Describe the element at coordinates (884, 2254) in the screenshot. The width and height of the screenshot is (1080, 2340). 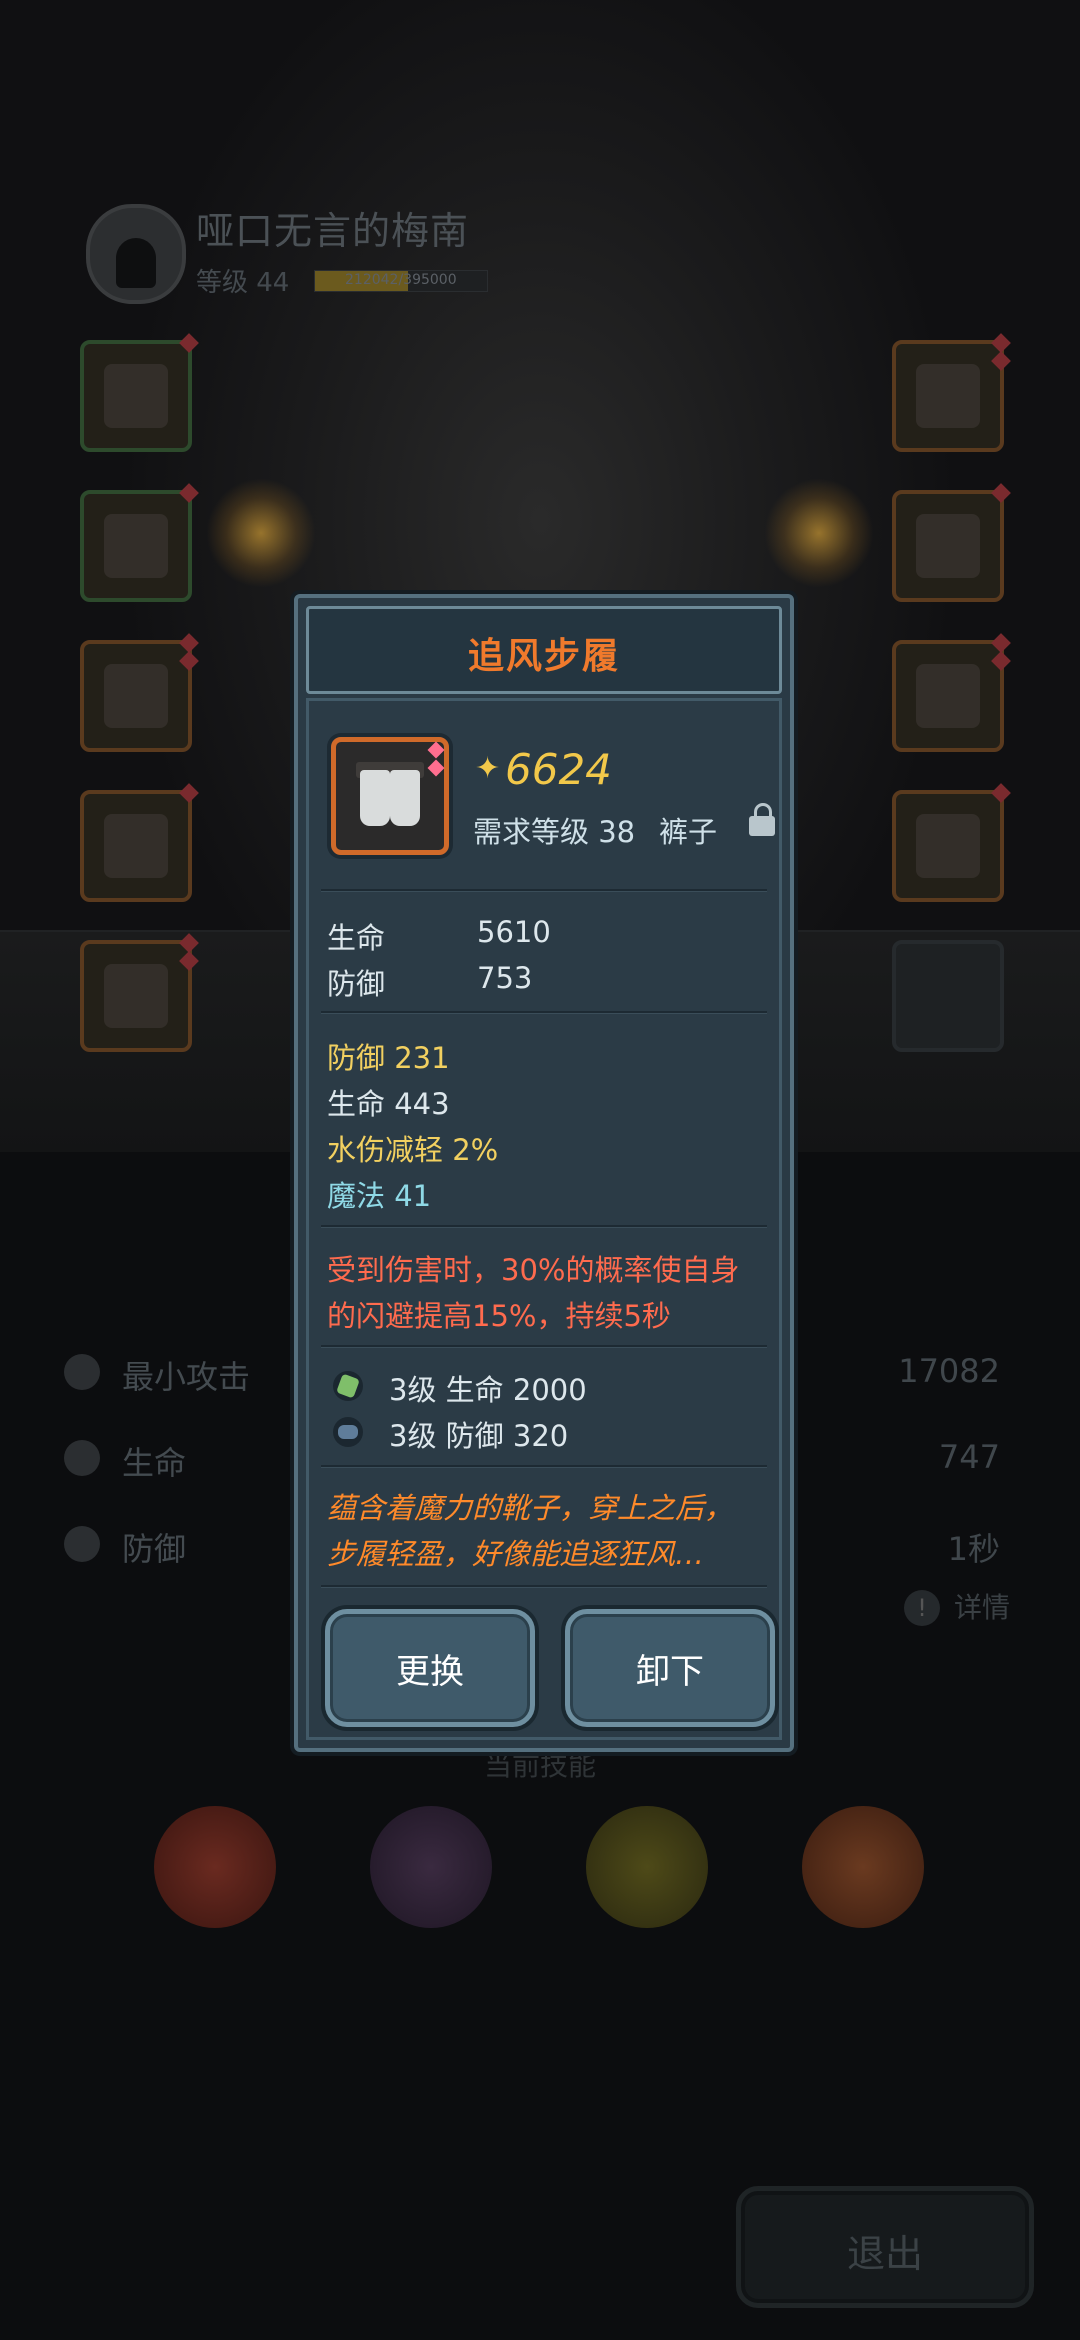
I see `exit-label: 退出` at that location.